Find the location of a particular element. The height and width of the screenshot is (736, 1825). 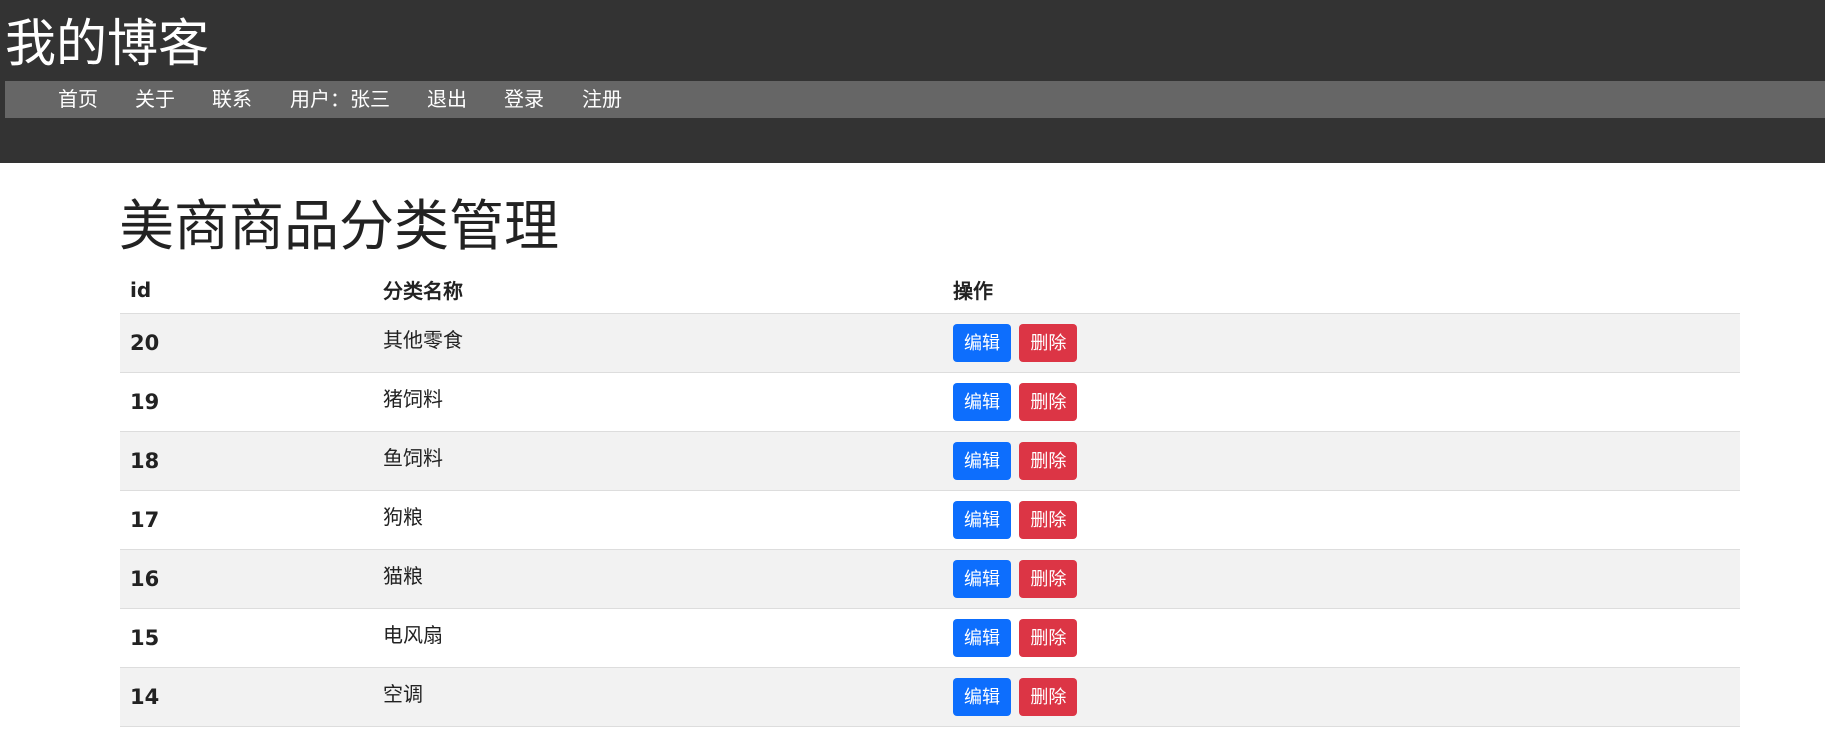

column-header-name: 分类名称 is located at coordinates (658, 290).